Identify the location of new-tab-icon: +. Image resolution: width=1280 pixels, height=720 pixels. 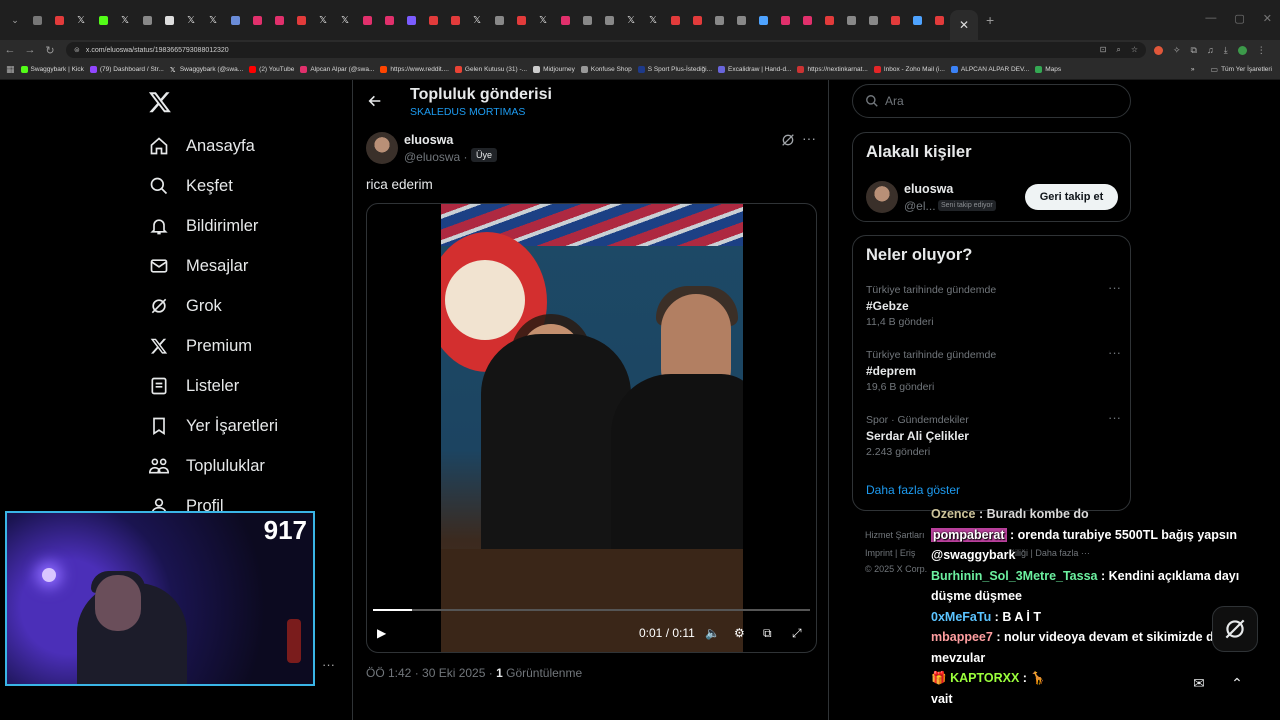
(990, 20).